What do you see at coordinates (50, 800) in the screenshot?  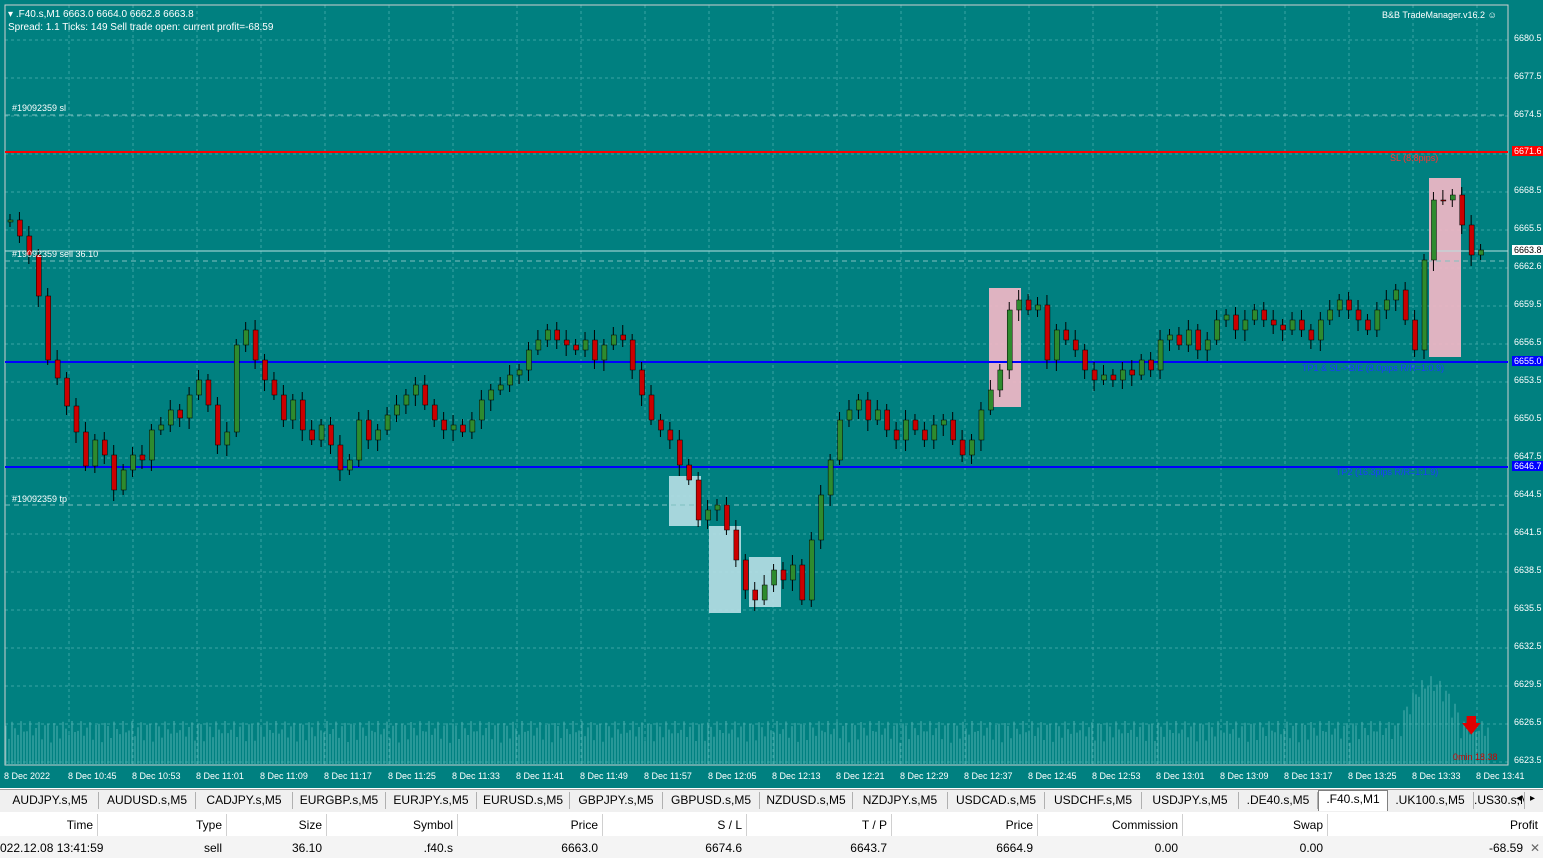 I see `symbol-tab: AUDJPY.s,M5` at bounding box center [50, 800].